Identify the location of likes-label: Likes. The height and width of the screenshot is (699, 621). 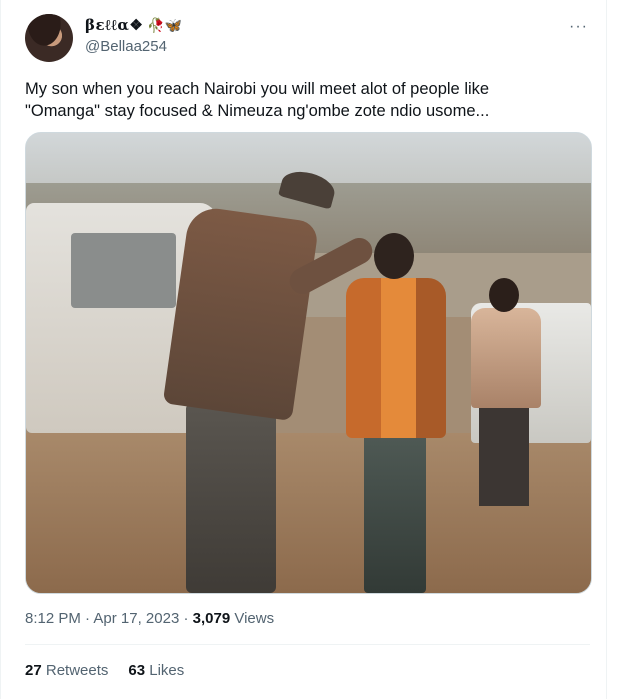
(167, 670).